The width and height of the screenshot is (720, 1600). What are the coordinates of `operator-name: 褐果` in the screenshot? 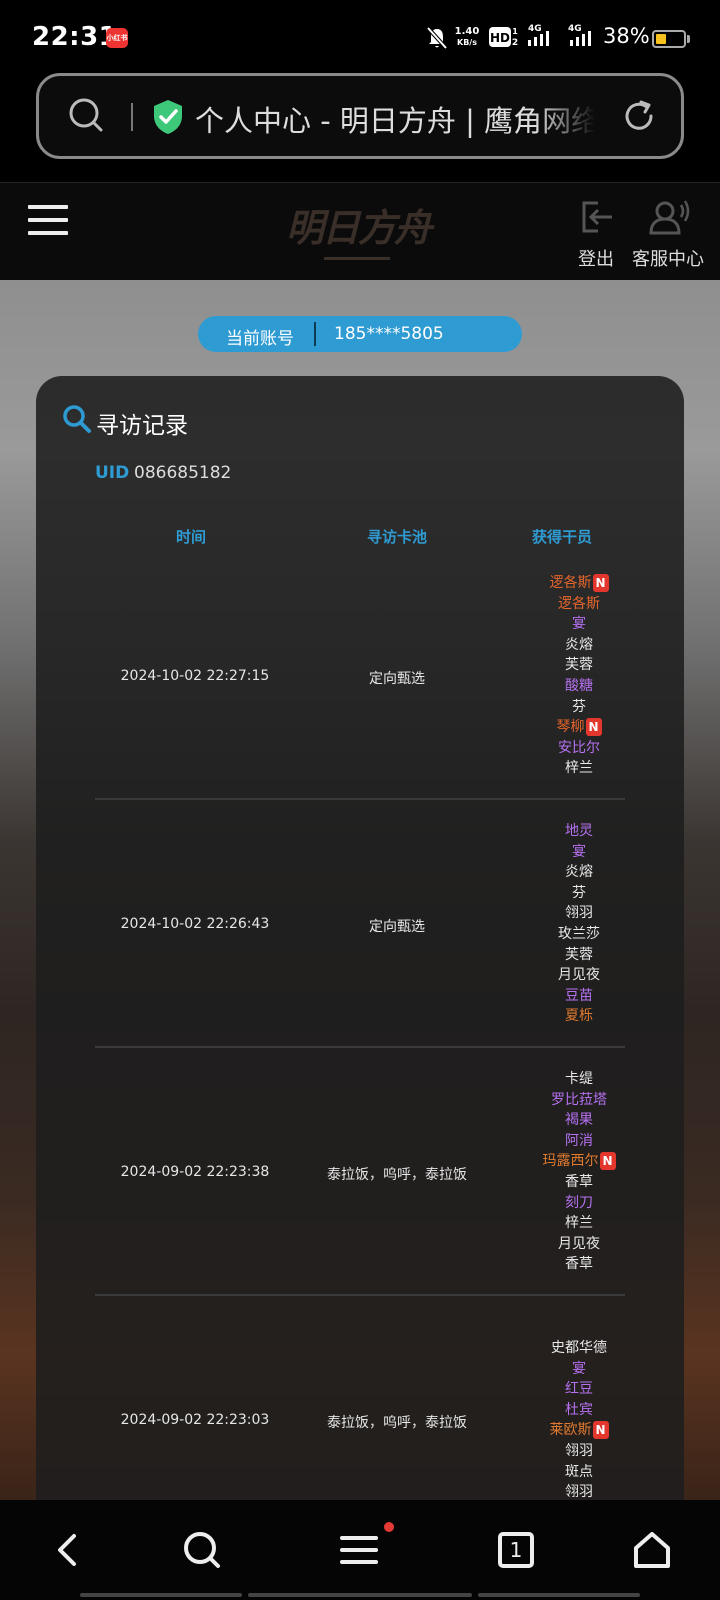 It's located at (579, 1120).